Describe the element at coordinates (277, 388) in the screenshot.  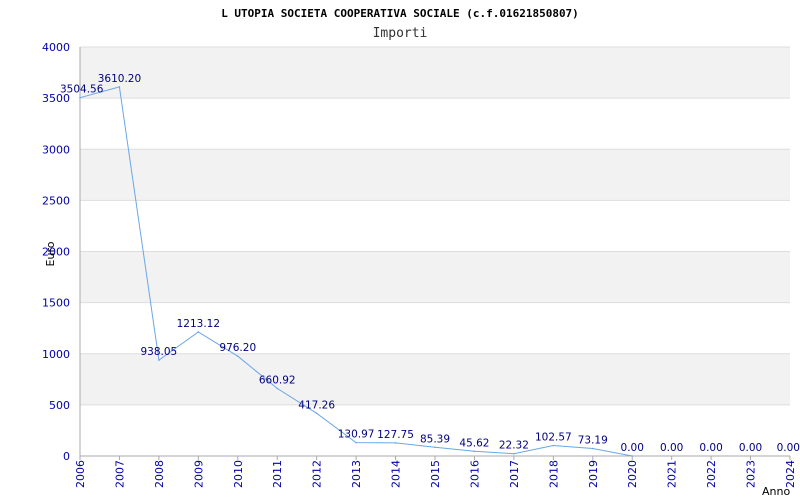
I see `data-point-2011` at that location.